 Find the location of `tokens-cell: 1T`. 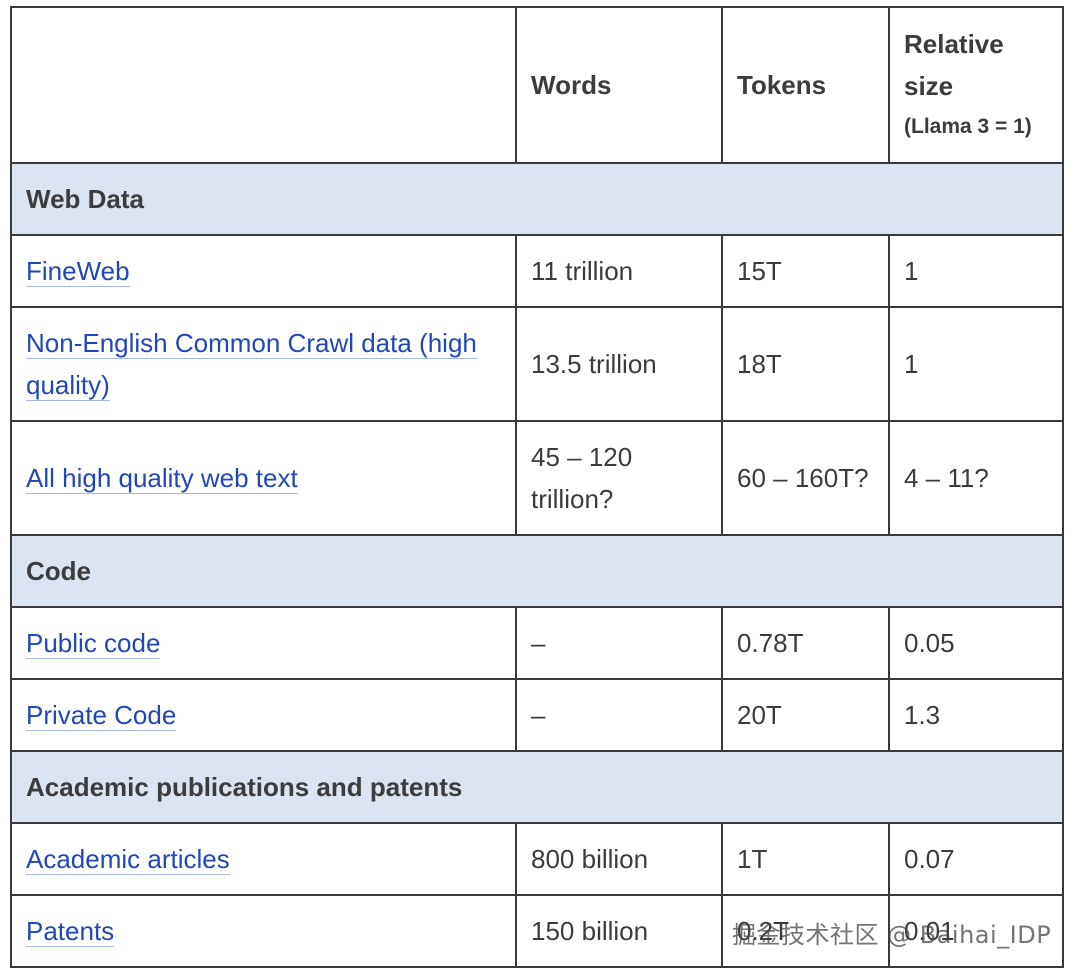

tokens-cell: 1T is located at coordinates (805, 859).